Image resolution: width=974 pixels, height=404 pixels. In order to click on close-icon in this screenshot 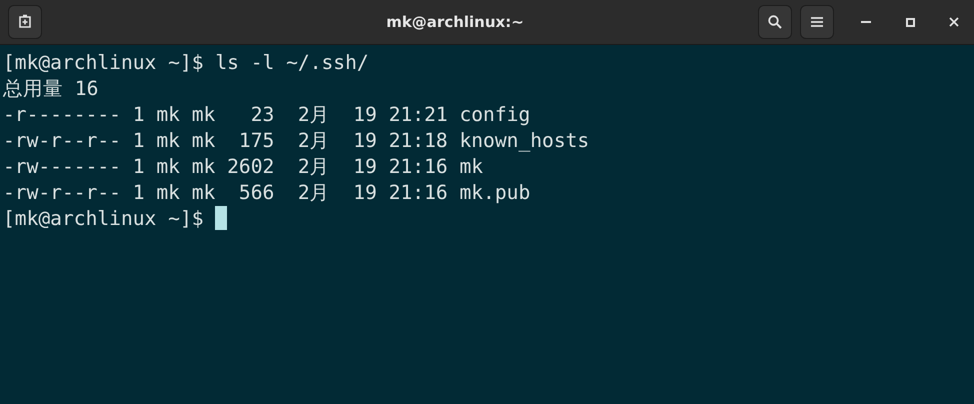, I will do `click(954, 22)`.